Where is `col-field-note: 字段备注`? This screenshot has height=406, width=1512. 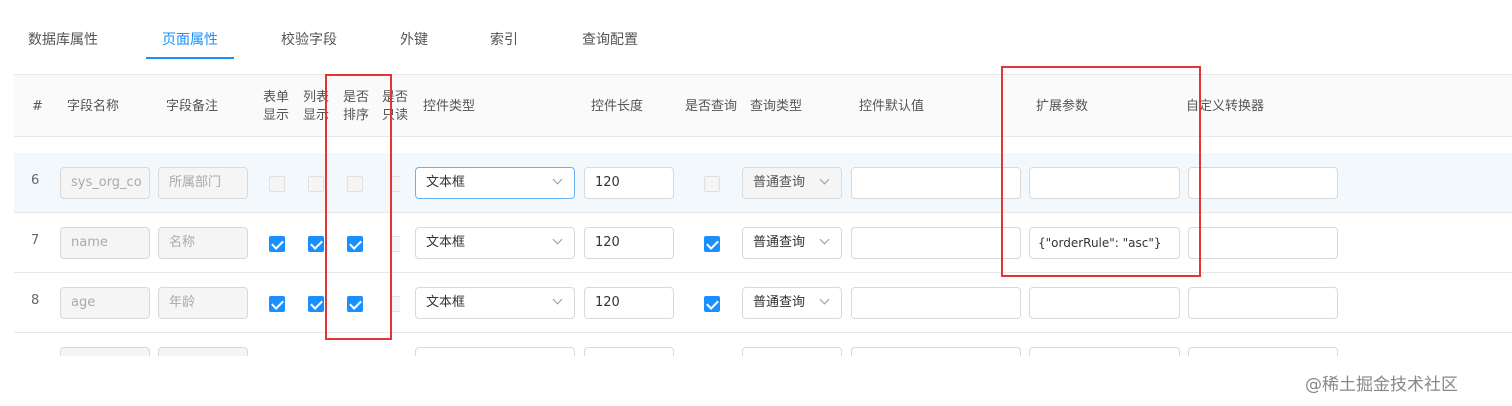
col-field-note: 字段备注 is located at coordinates (192, 106).